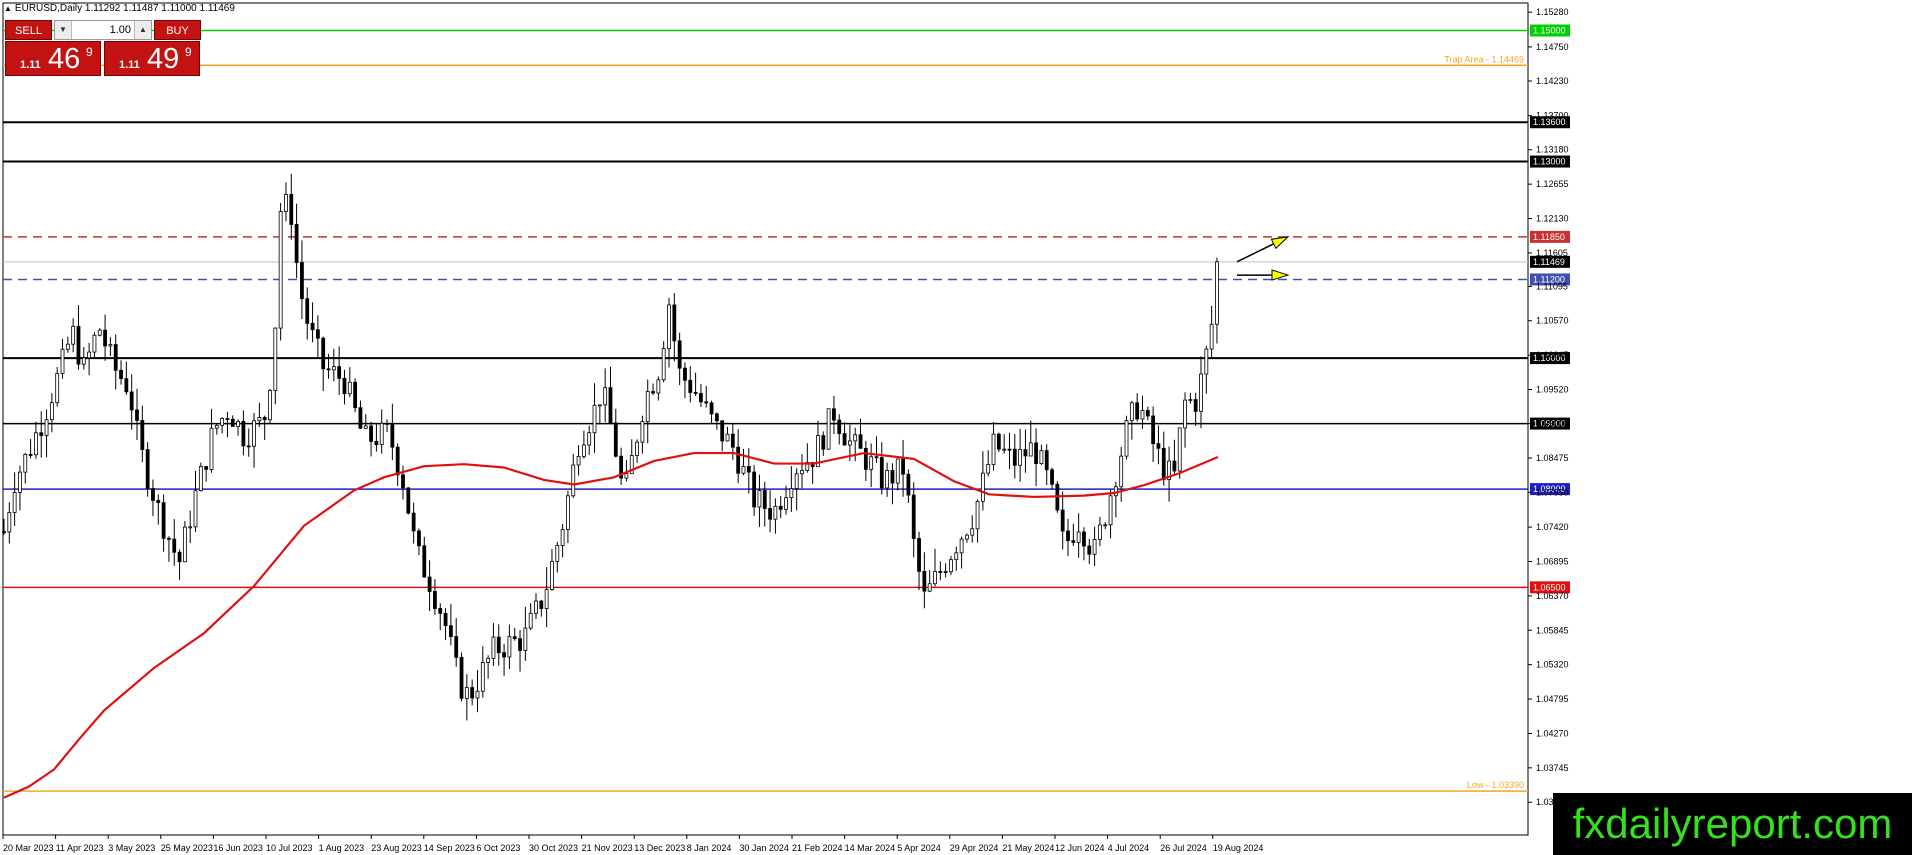  What do you see at coordinates (870, 848) in the screenshot?
I see `x-tick-label: 14 Mar 2024` at bounding box center [870, 848].